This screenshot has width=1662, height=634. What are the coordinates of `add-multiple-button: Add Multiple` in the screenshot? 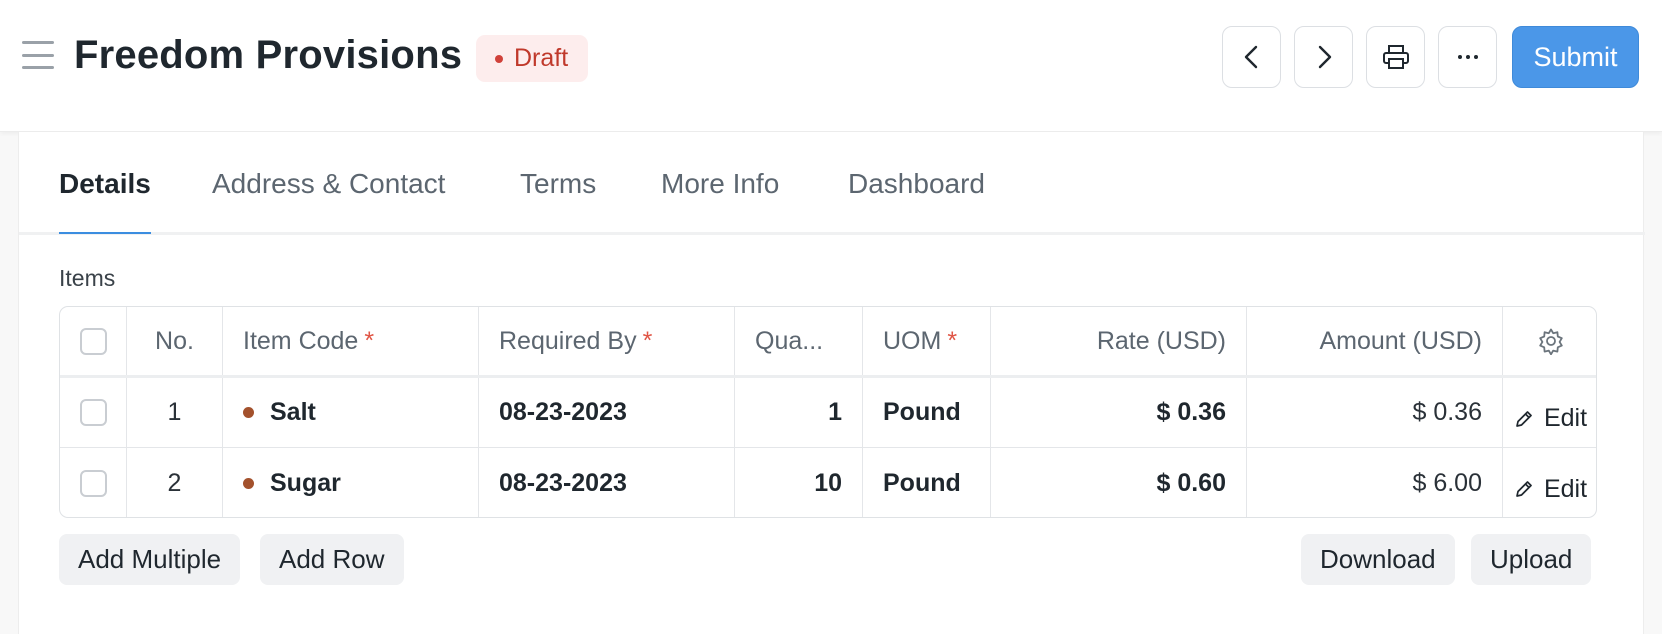 It's located at (150, 559).